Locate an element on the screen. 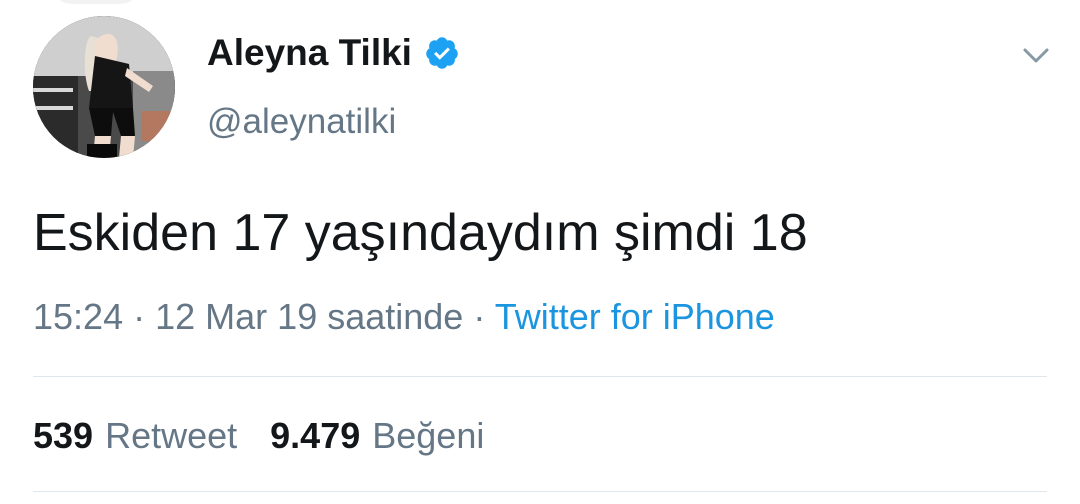  retweet-count: 539 is located at coordinates (63, 435).